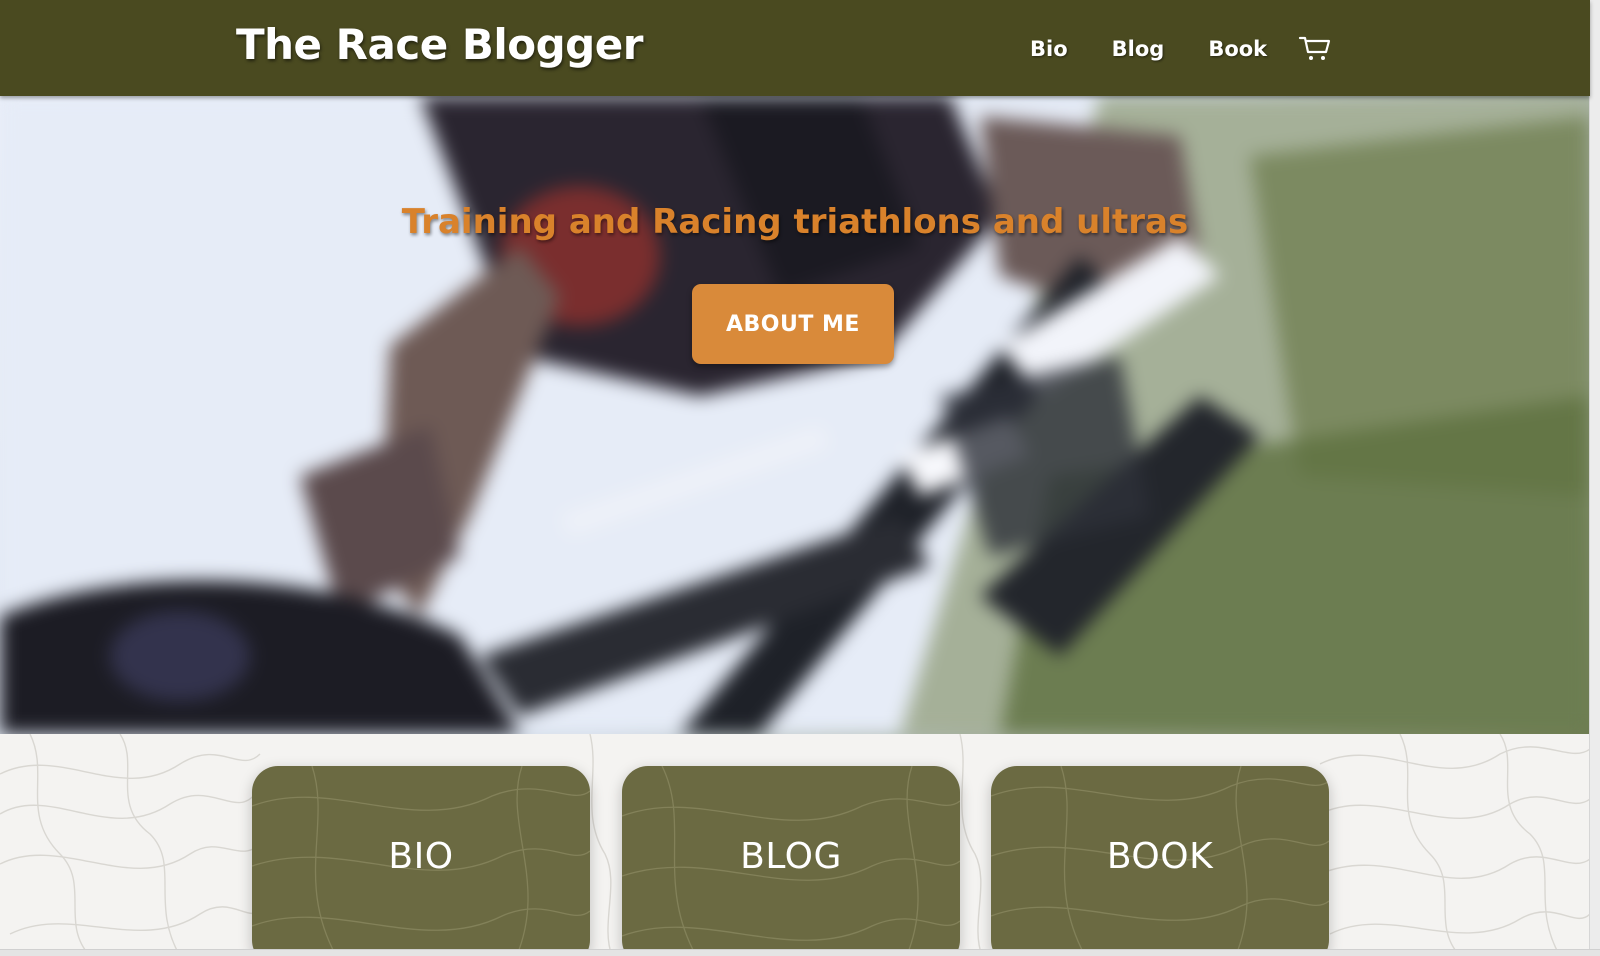 This screenshot has height=956, width=1600. What do you see at coordinates (1170, 49) in the screenshot?
I see `main-nav: Bio Blog Book` at bounding box center [1170, 49].